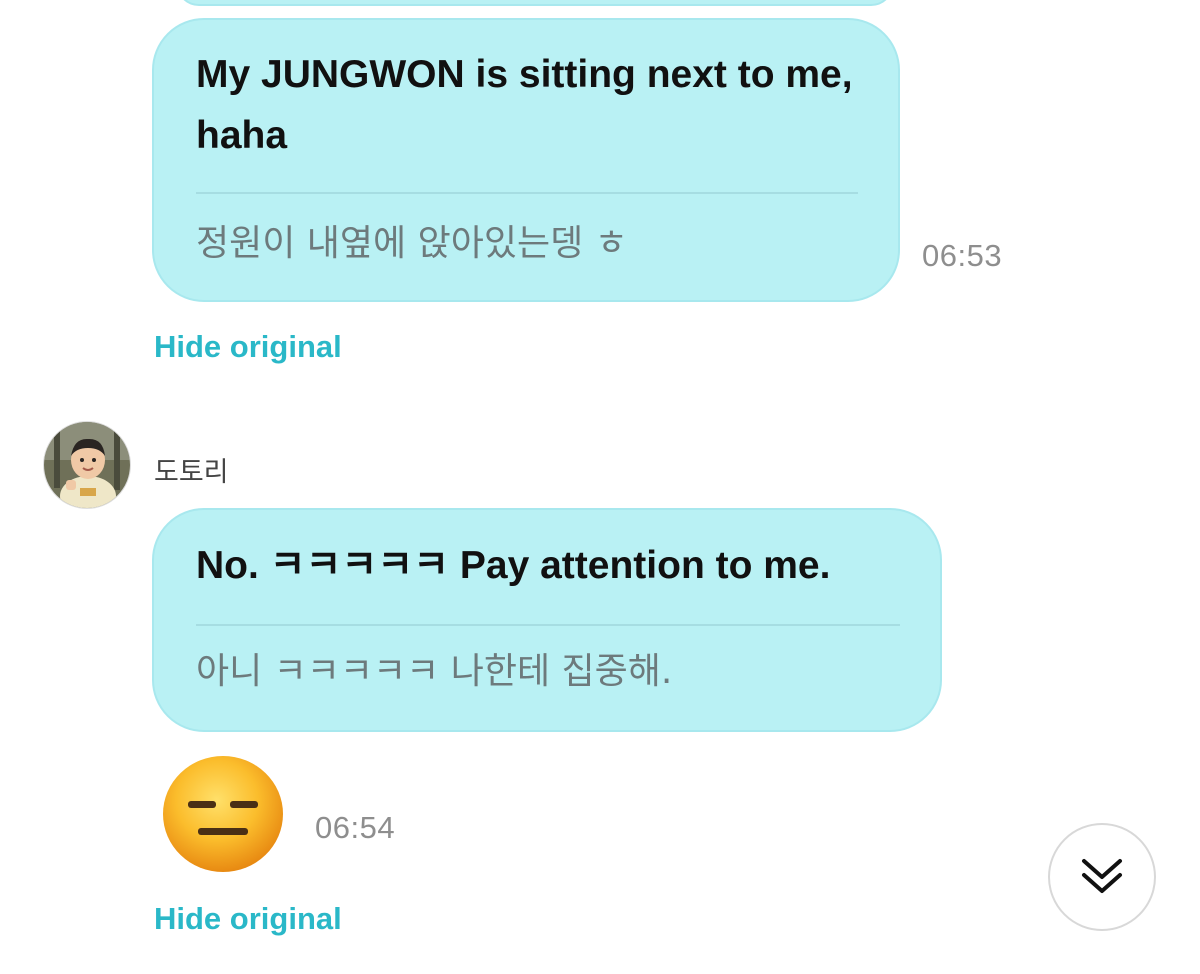  I want to click on translated-text: My JUNGWON is sitting next to me, haha, so click(524, 105).